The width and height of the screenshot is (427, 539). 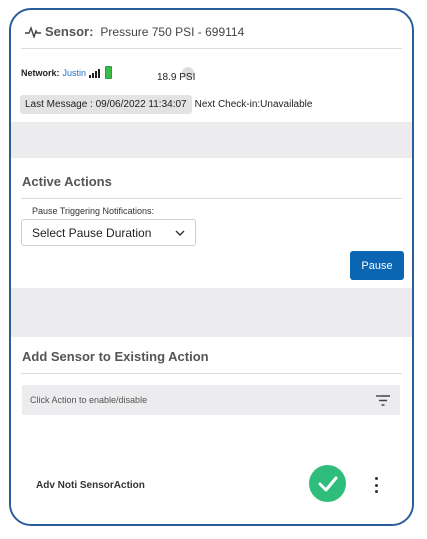 I want to click on pause-label: Pause Triggering Notifications:, so click(x=93, y=211).